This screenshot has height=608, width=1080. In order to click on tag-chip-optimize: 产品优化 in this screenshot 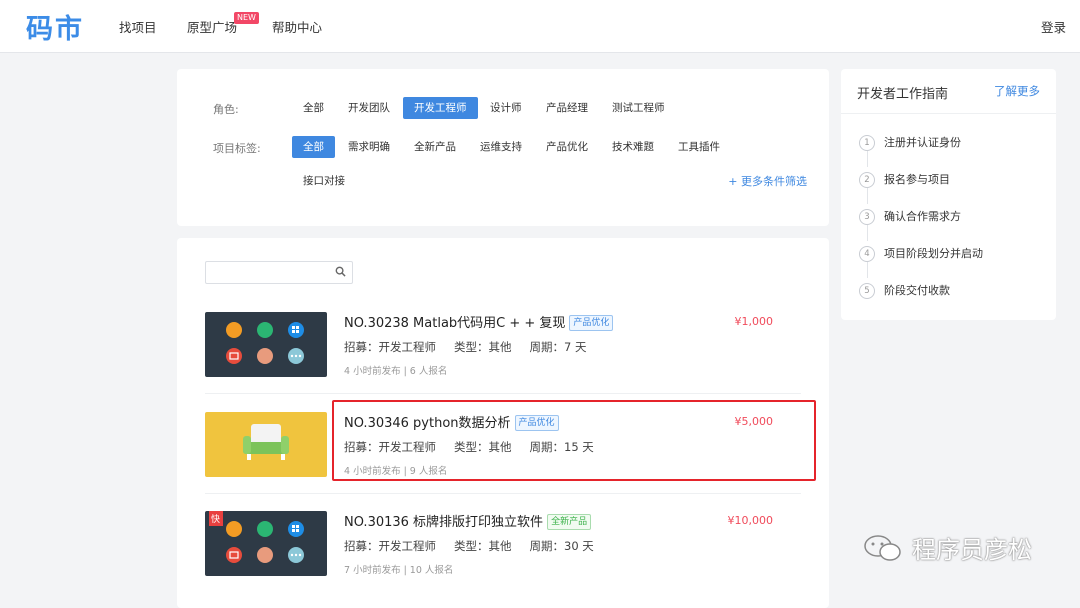, I will do `click(567, 147)`.